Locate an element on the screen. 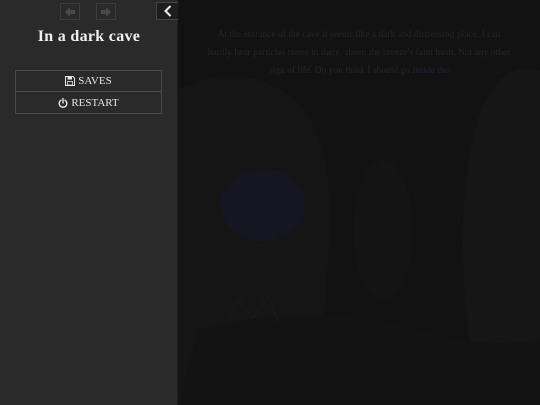  arrow-left-icon is located at coordinates (70, 11).